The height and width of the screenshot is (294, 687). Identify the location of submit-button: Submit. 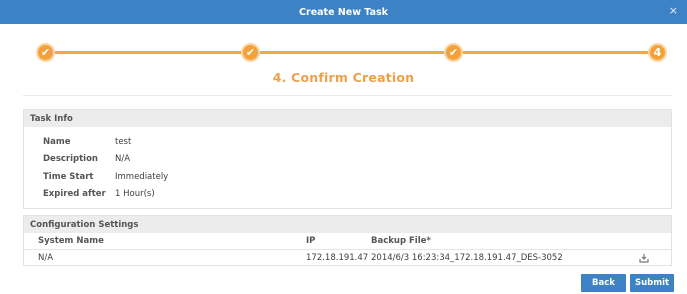
(652, 283).